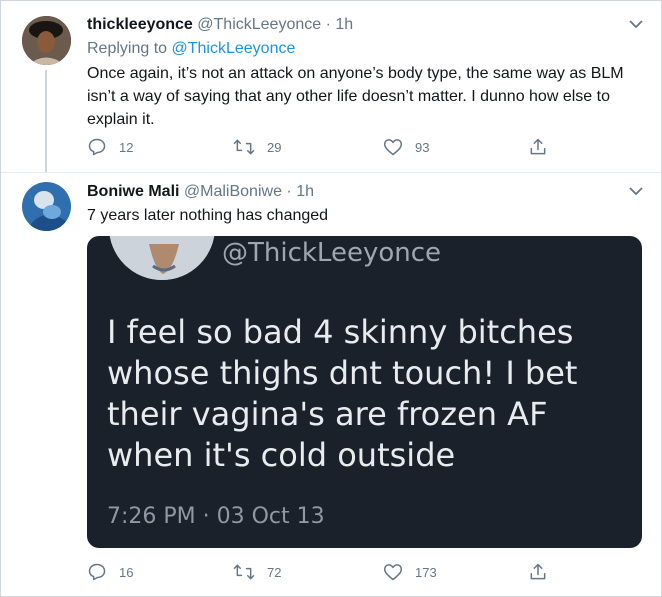 This screenshot has height=597, width=662. Describe the element at coordinates (332, 253) in the screenshot. I see `embedded-handle: @ThickLeeyonce` at that location.